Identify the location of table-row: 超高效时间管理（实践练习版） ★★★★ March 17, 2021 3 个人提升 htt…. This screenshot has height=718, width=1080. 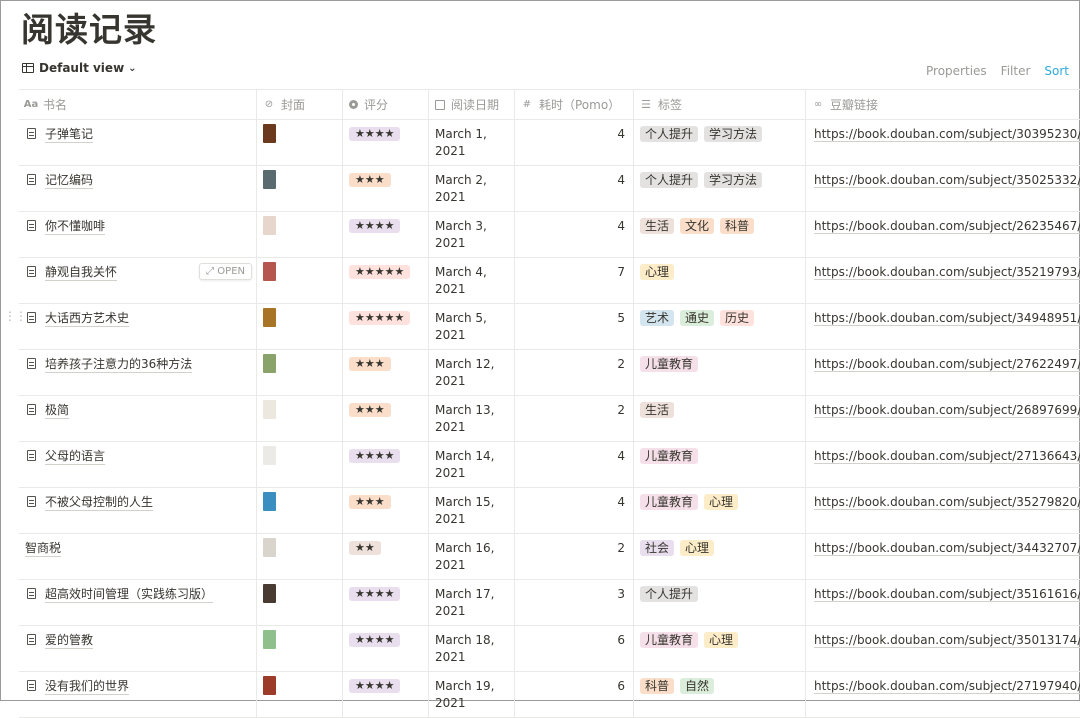
(549, 603).